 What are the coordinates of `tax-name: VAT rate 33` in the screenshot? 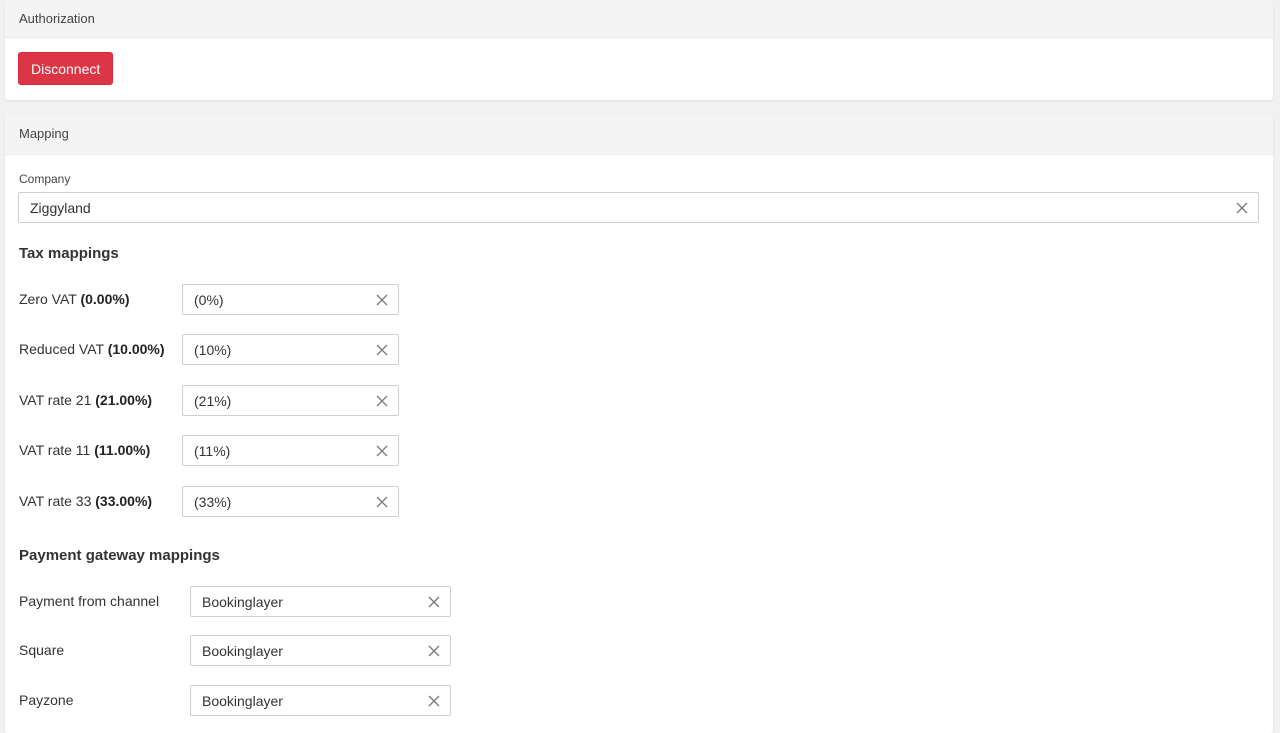 It's located at (55, 501).